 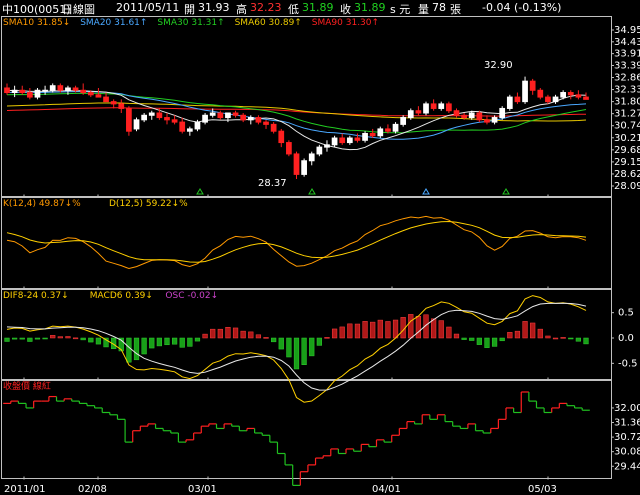 What do you see at coordinates (627, 186) in the screenshot?
I see `price-tick-label: 28.09` at bounding box center [627, 186].